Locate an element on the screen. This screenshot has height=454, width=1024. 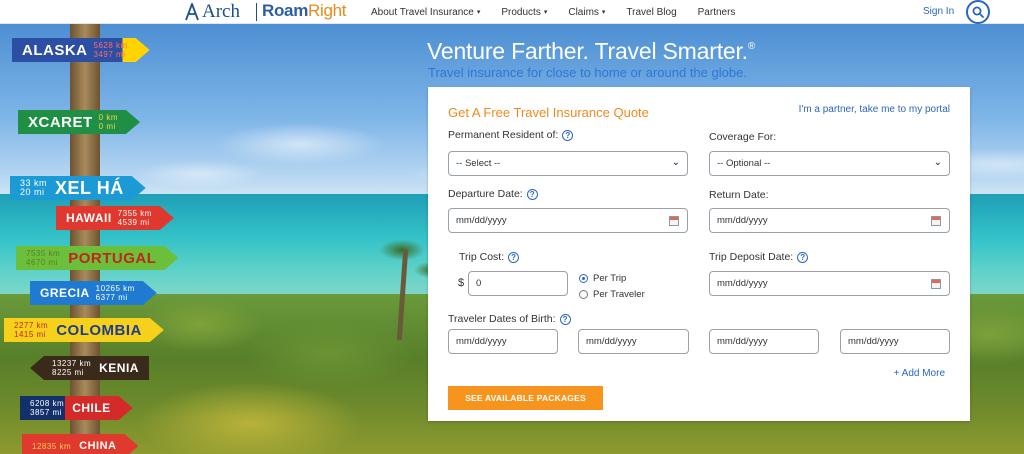
residence-select: -- Select -- ⌄ is located at coordinates (568, 163).